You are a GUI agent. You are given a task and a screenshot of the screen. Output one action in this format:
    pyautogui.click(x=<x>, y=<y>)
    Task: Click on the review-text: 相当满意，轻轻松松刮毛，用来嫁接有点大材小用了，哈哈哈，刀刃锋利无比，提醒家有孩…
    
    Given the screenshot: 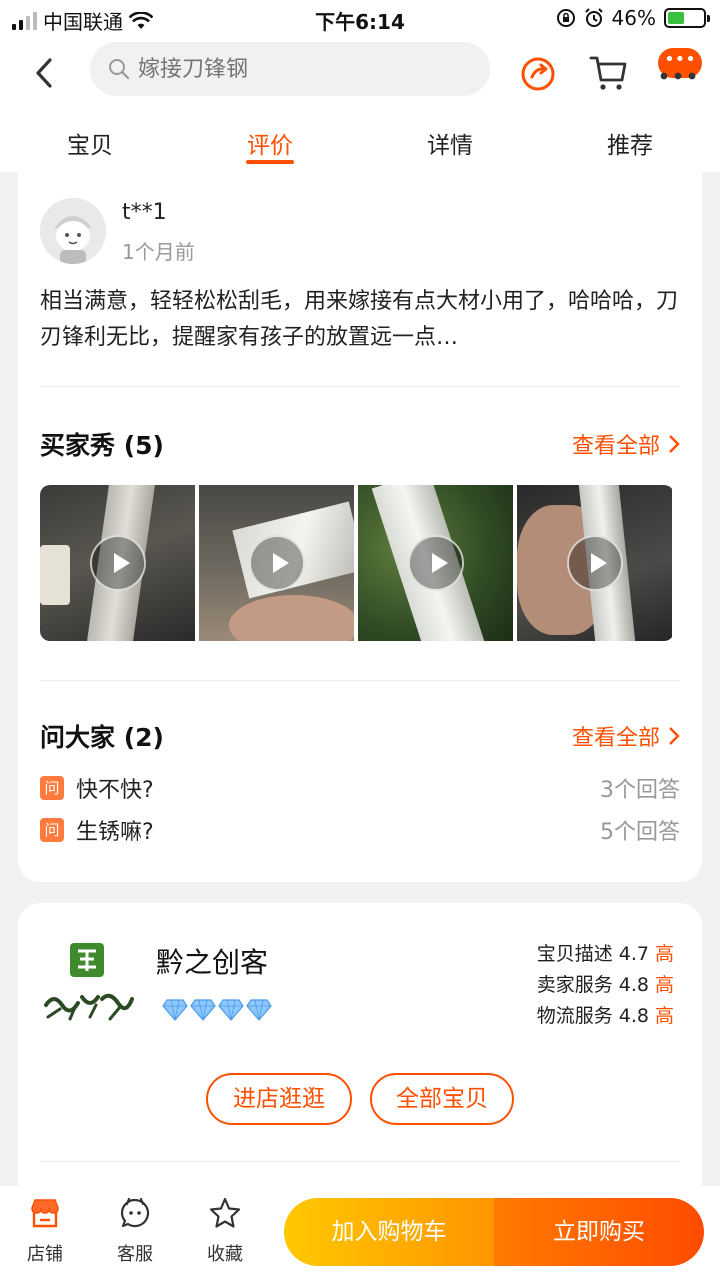 What is the action you would take?
    pyautogui.click(x=362, y=320)
    